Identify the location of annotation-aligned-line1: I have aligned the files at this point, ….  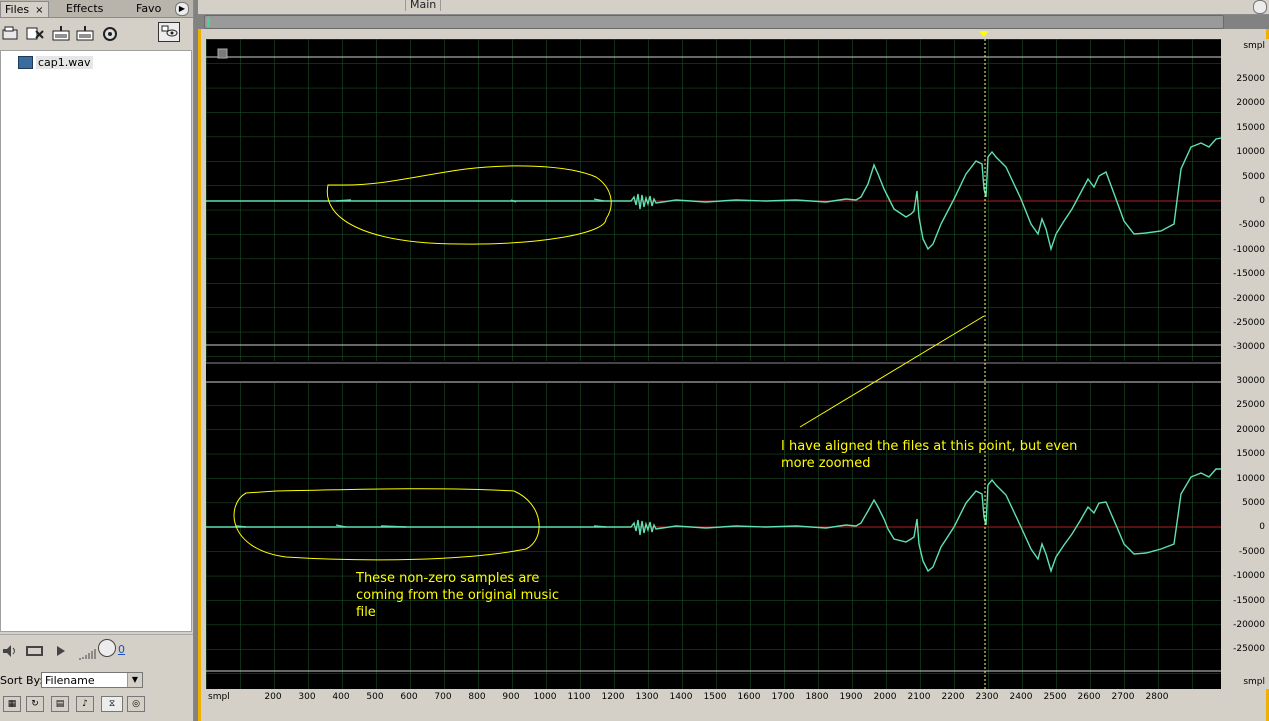
(929, 446).